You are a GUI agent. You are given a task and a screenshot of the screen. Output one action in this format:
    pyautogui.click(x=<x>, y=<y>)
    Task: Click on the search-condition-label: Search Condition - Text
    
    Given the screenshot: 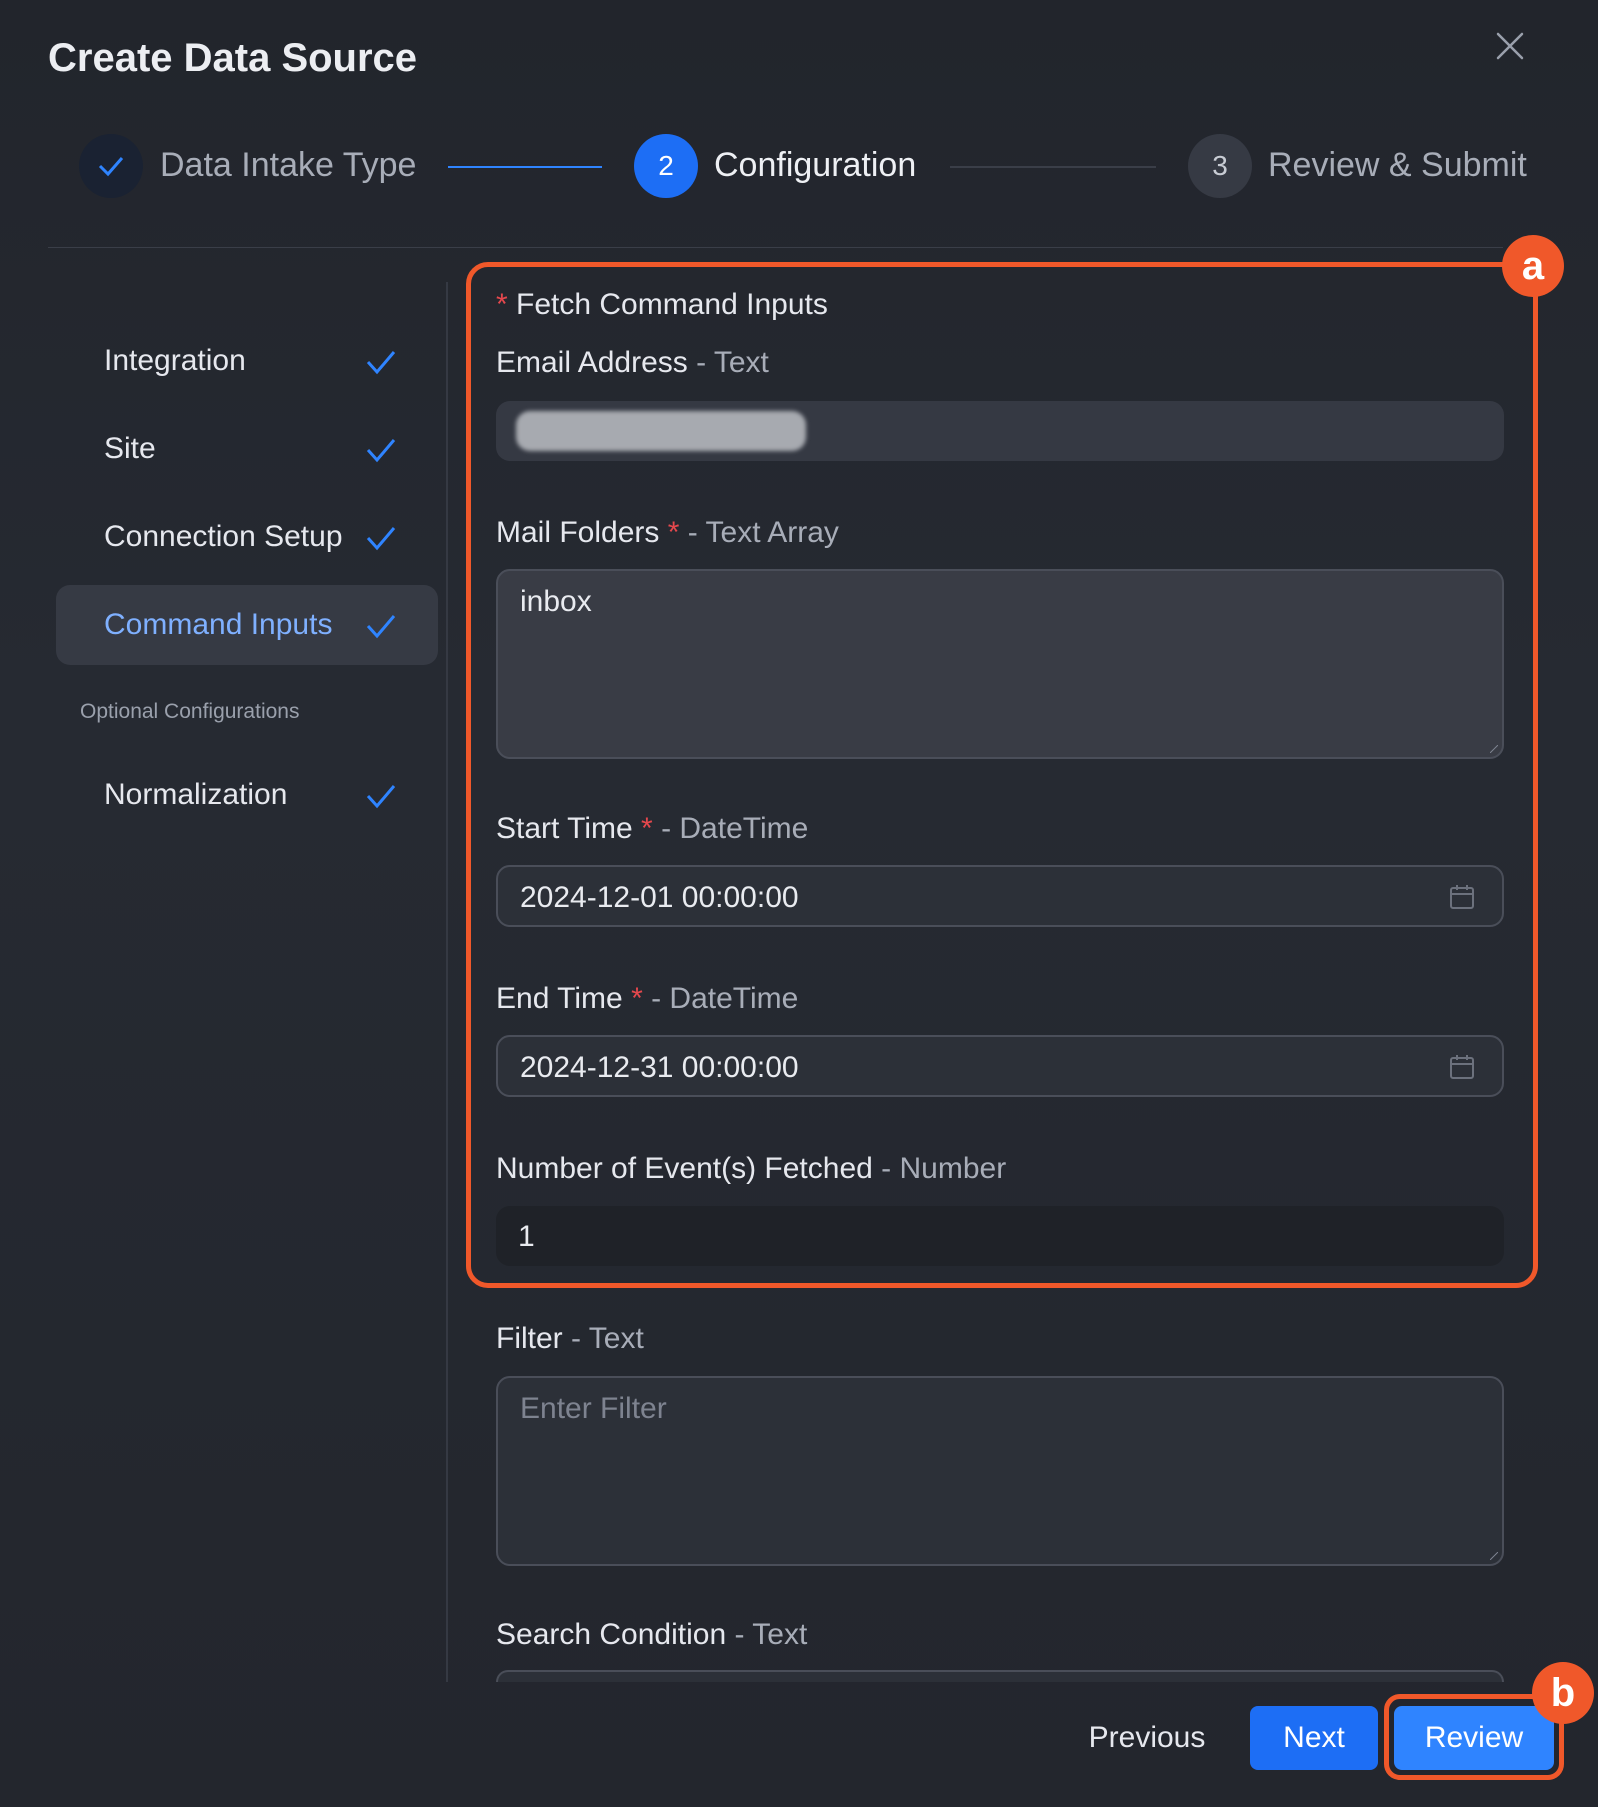 What is the action you would take?
    pyautogui.click(x=651, y=1635)
    